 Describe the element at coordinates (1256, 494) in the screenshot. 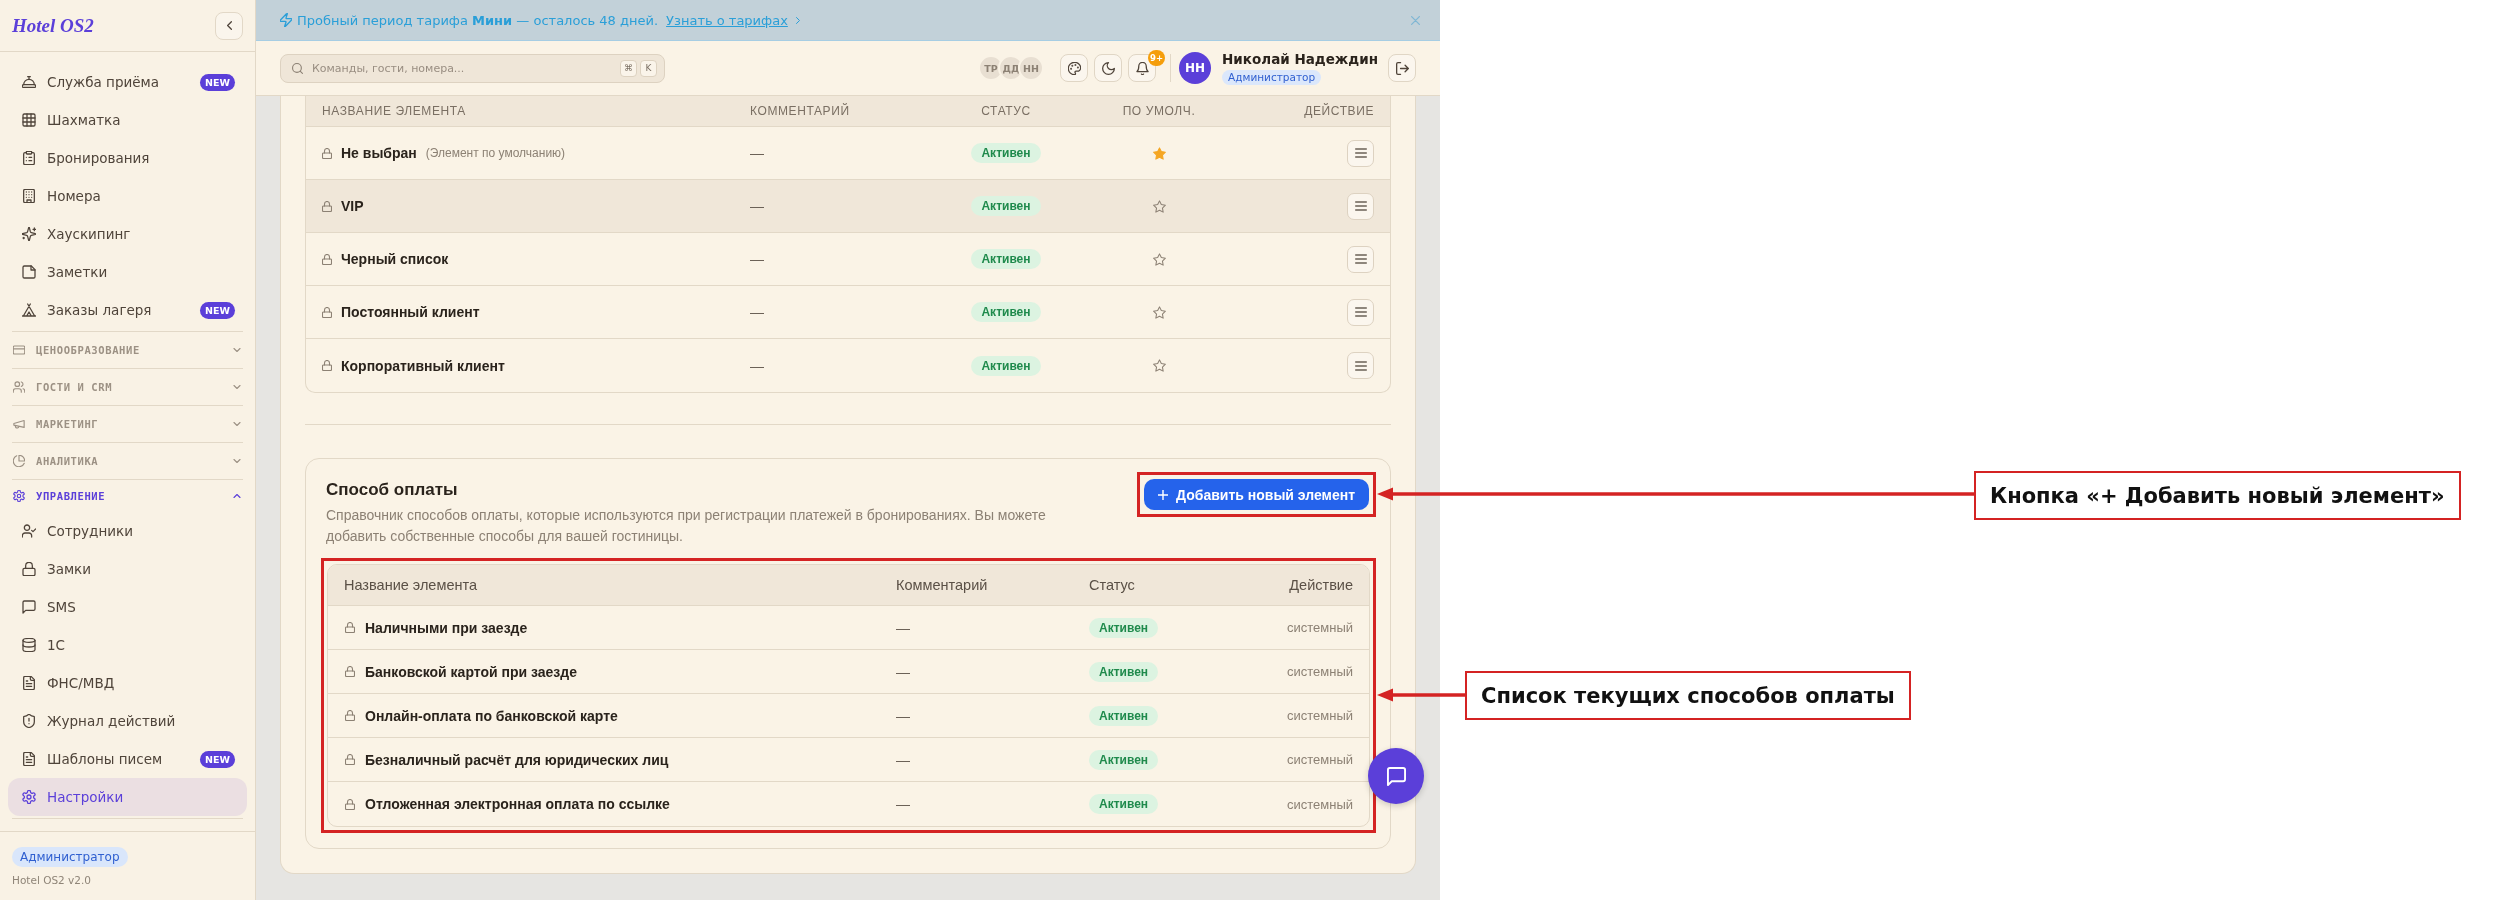

I see `add-item-button: Добавить новый элемент` at that location.